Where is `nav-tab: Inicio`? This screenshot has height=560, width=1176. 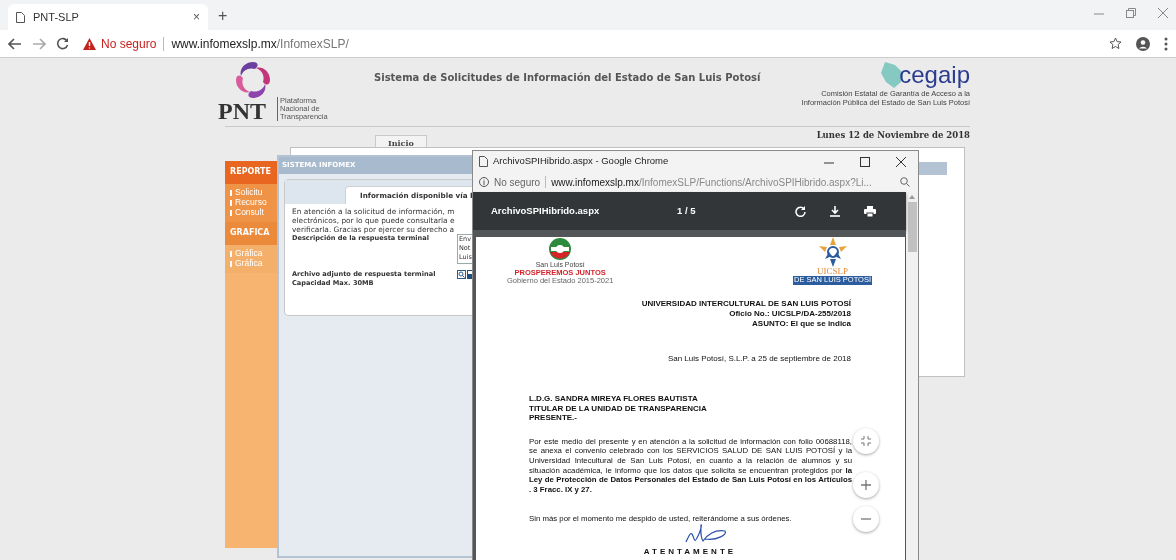
nav-tab: Inicio is located at coordinates (401, 141).